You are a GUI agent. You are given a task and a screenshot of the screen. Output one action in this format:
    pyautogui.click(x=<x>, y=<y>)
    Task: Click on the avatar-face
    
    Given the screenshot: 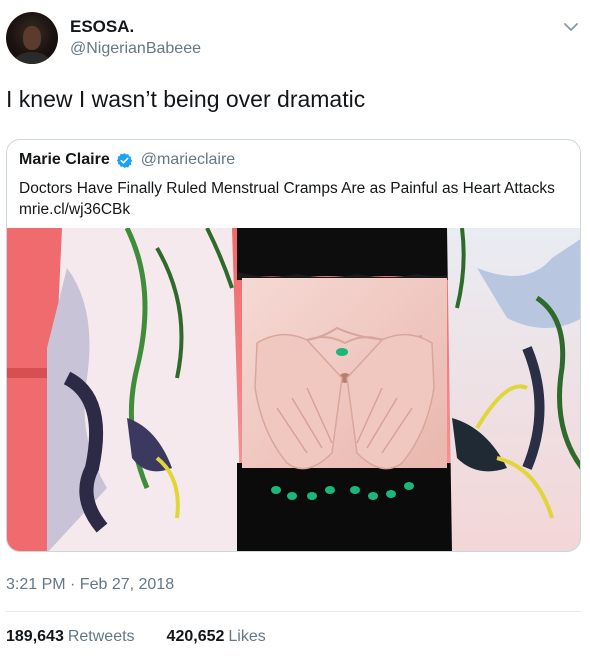 What is the action you would take?
    pyautogui.click(x=32, y=38)
    